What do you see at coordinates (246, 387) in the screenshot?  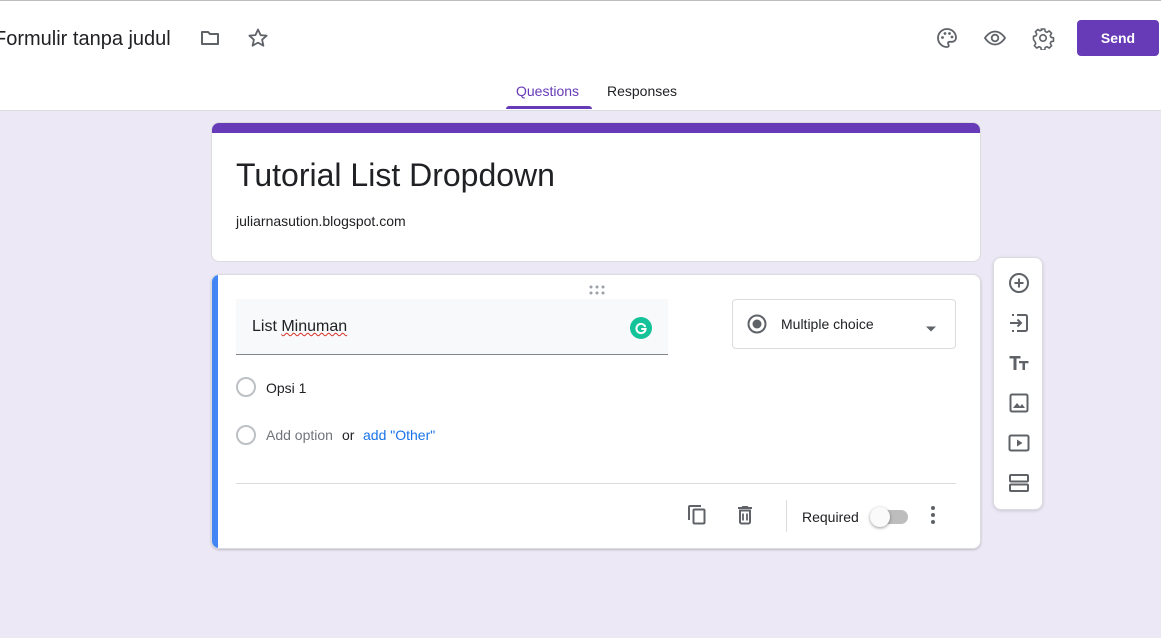 I see `option-radio` at bounding box center [246, 387].